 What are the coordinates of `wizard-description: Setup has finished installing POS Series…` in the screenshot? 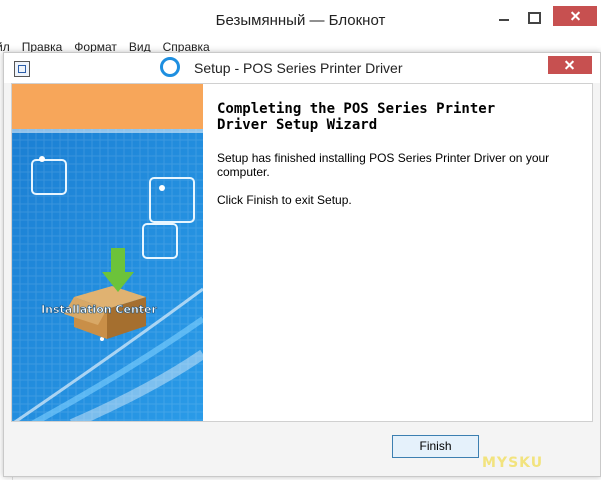 It's located at (383, 165).